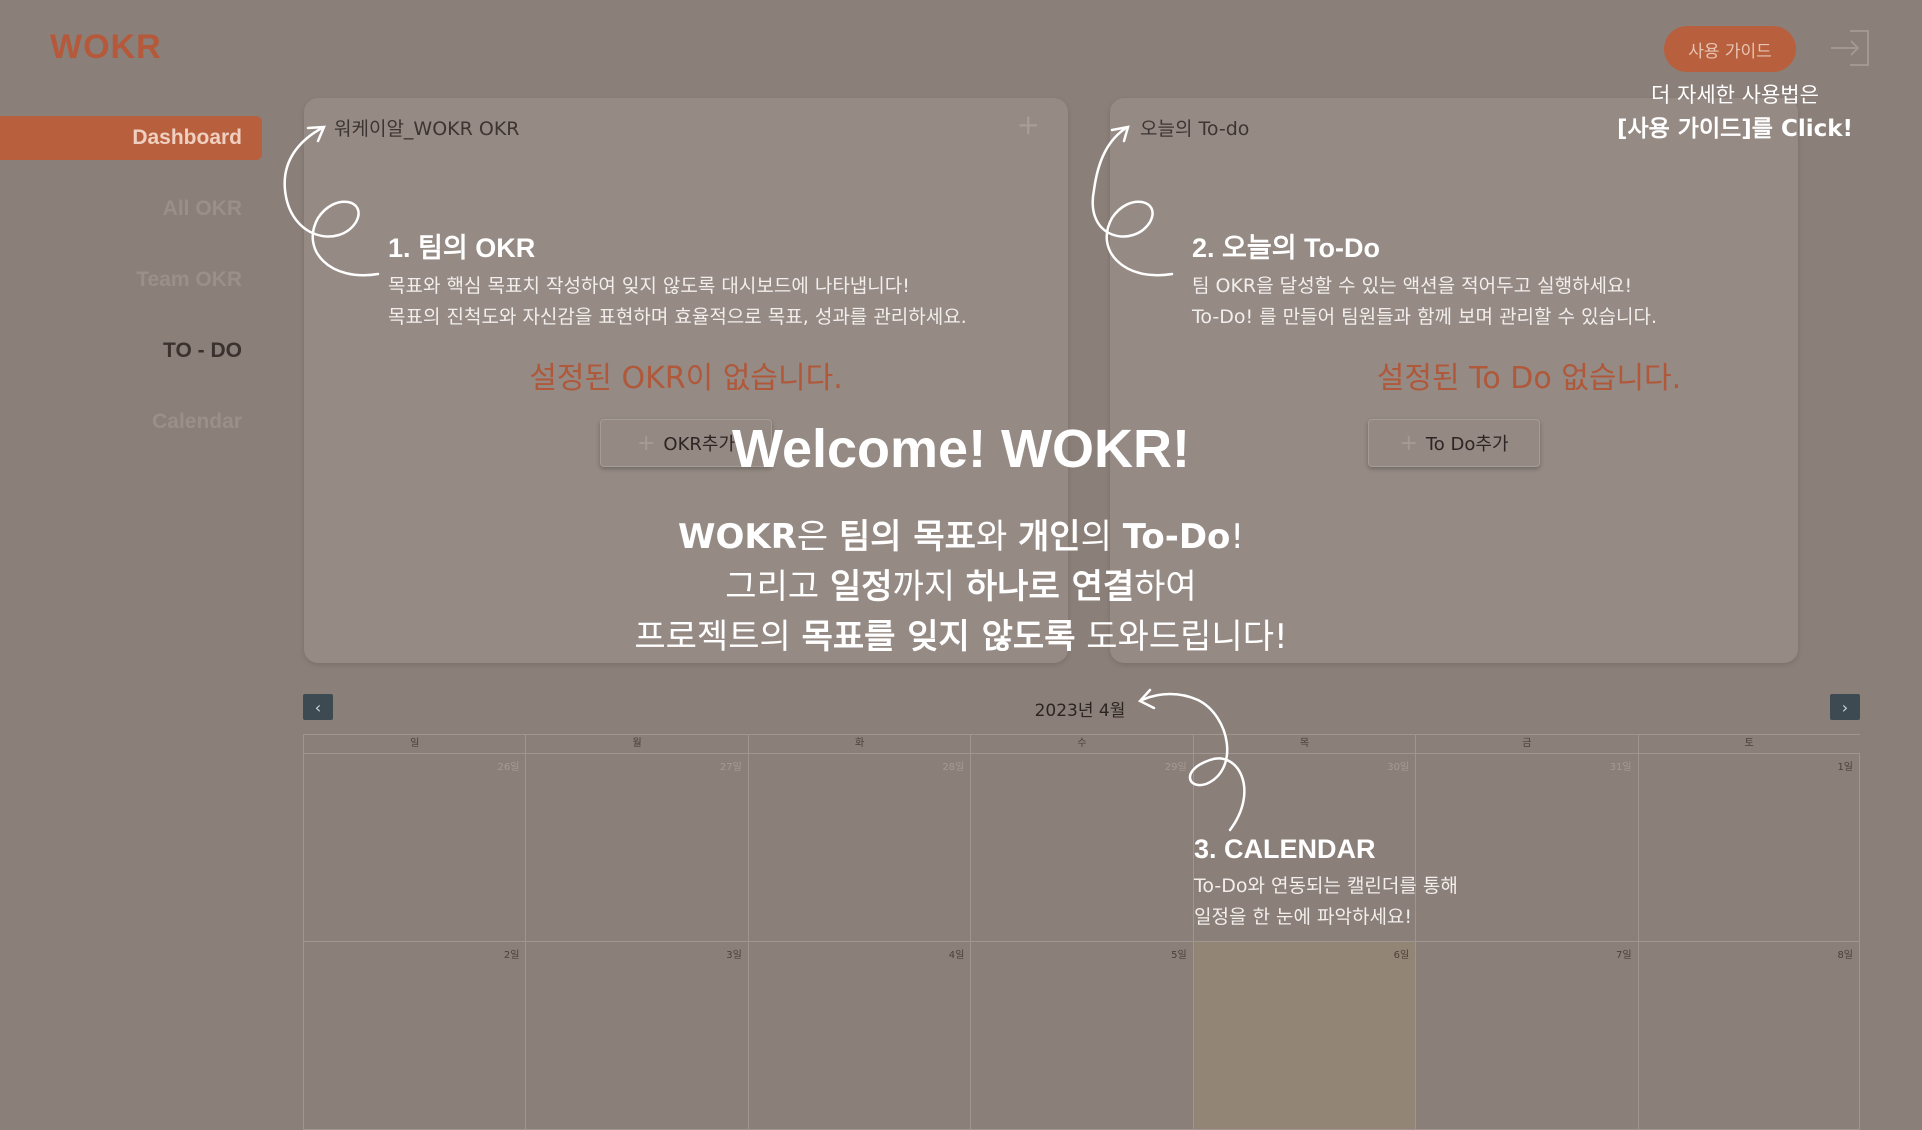 The height and width of the screenshot is (1130, 1922). What do you see at coordinates (1181, 637) in the screenshot?
I see `text: 도와드립니다!` at bounding box center [1181, 637].